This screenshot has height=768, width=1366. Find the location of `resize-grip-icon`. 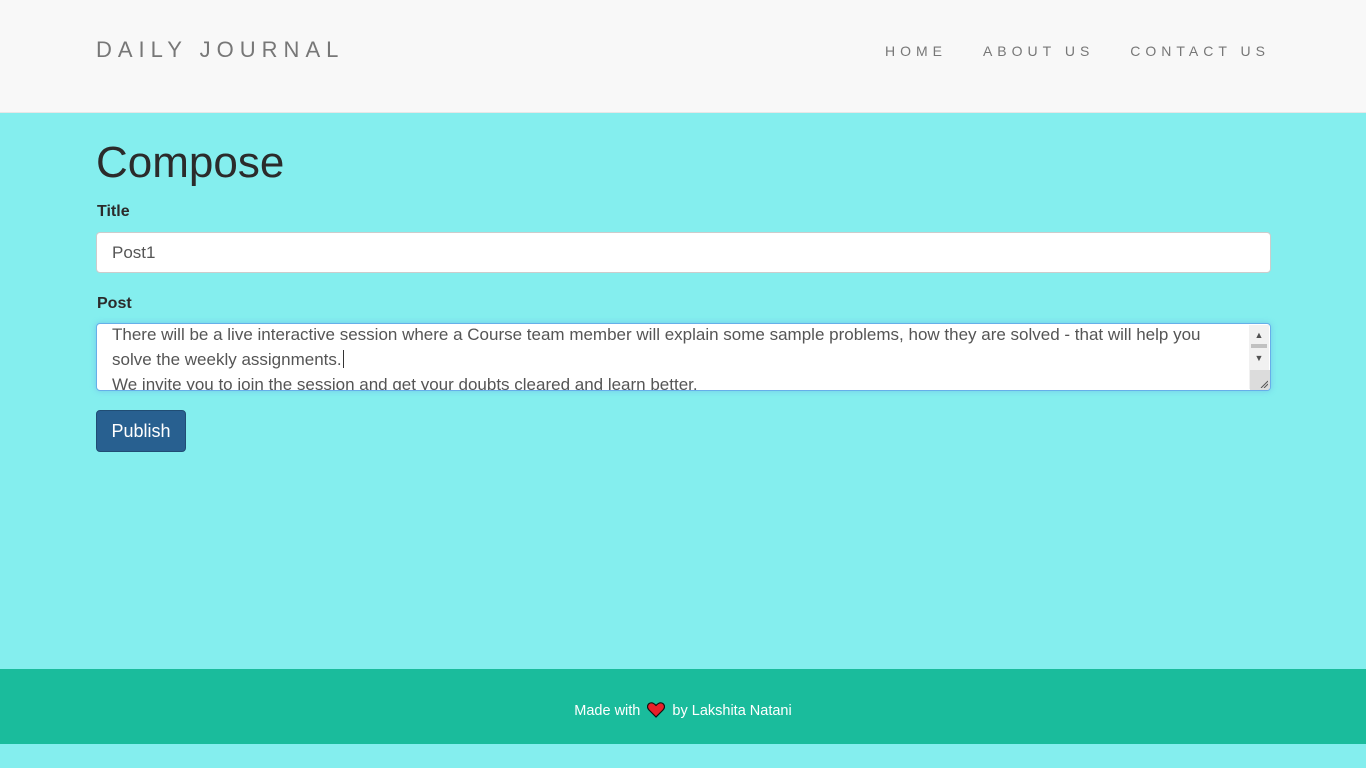

resize-grip-icon is located at coordinates (1260, 380).